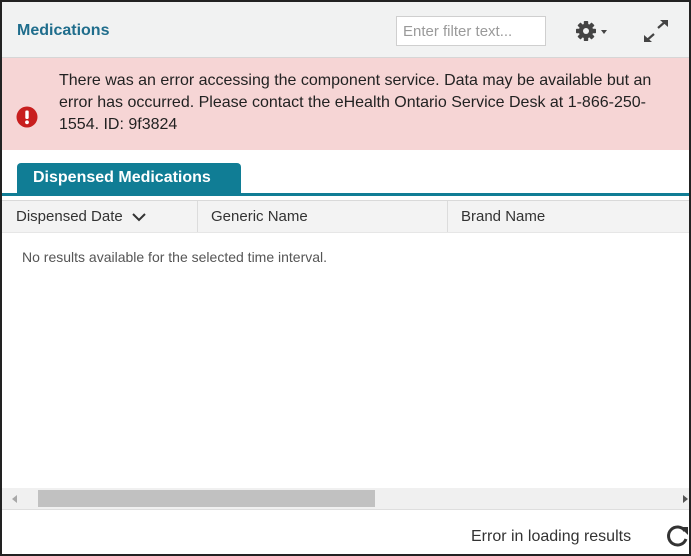 The width and height of the screenshot is (691, 556). I want to click on panel-header: Medications, so click(345, 30).